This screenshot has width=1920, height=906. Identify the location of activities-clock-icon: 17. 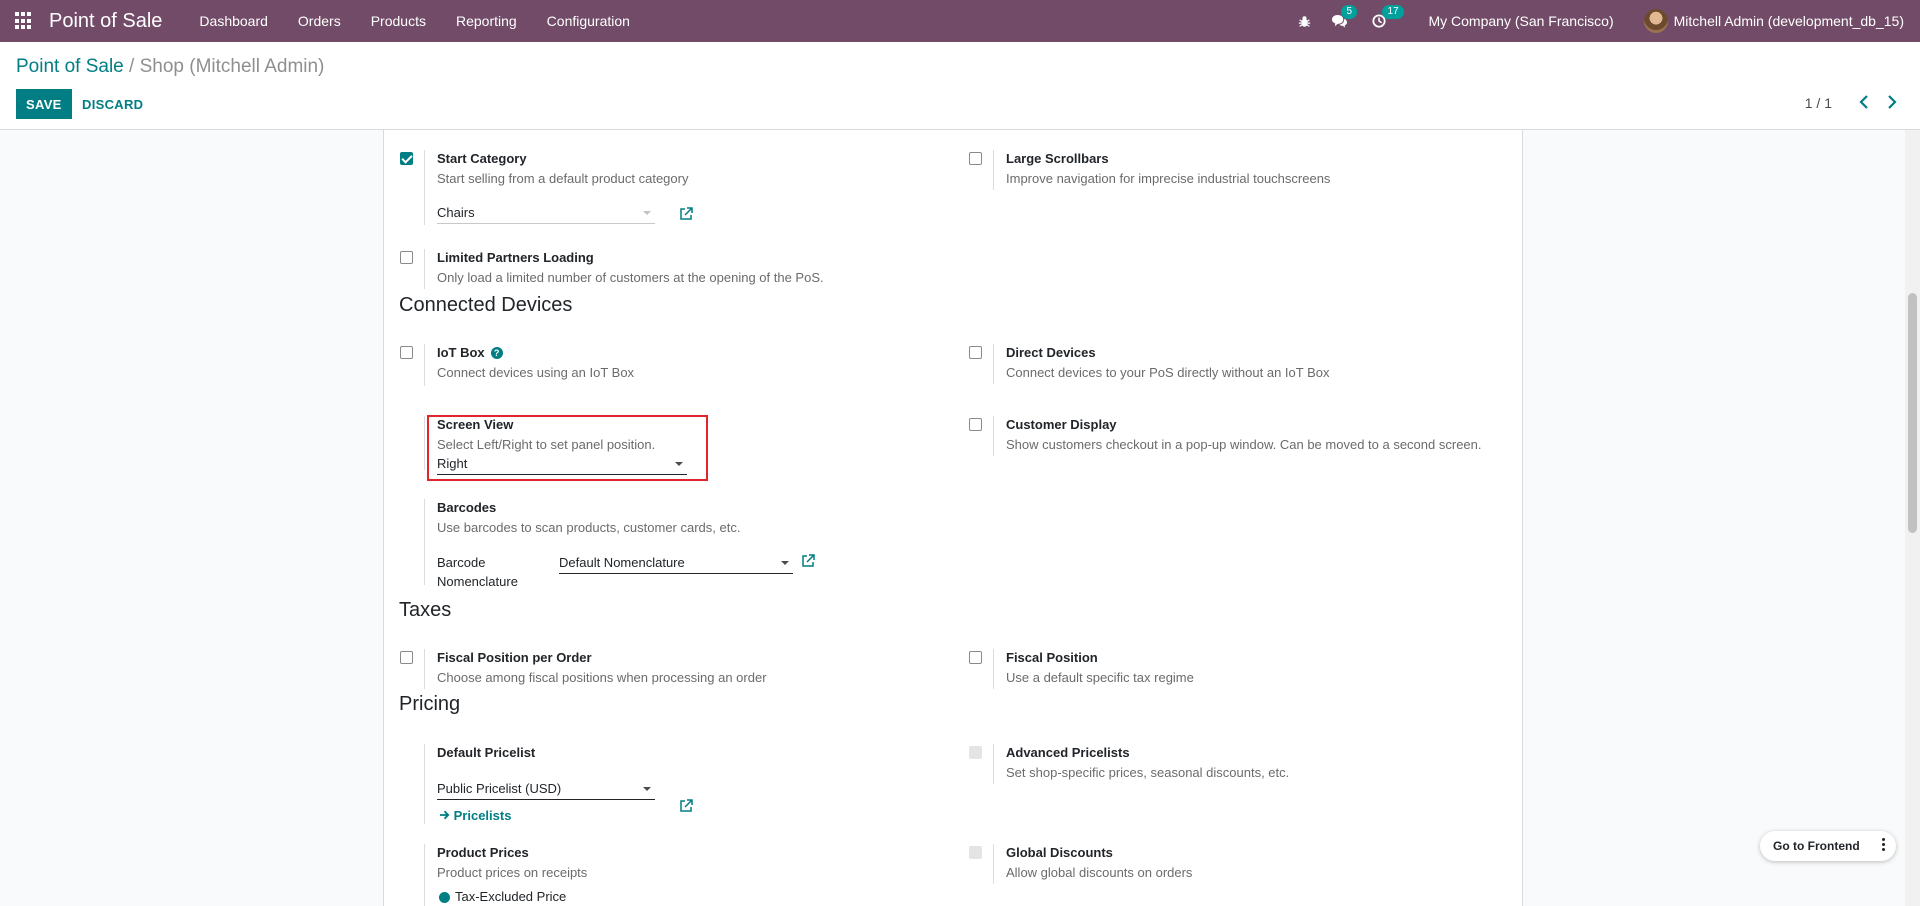
(1388, 16).